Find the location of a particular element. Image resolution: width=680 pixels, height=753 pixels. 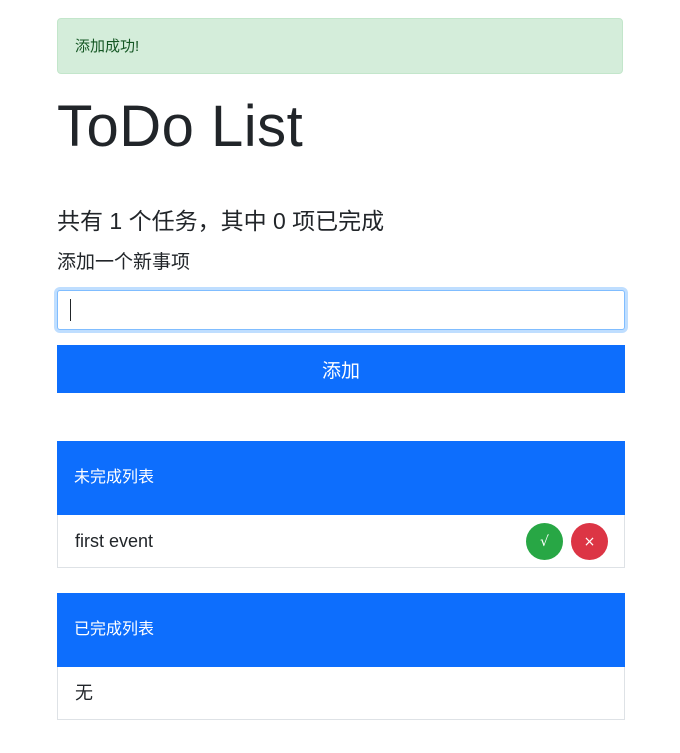

incomplete-list-card: 未完成列表 first event √ × is located at coordinates (341, 504).